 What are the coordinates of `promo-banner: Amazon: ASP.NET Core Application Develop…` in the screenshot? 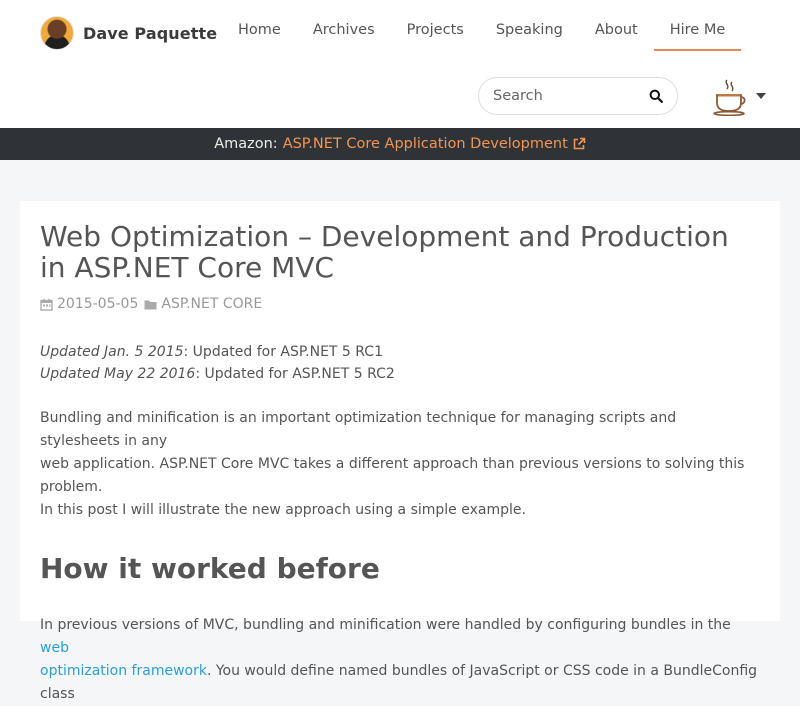 It's located at (400, 144).